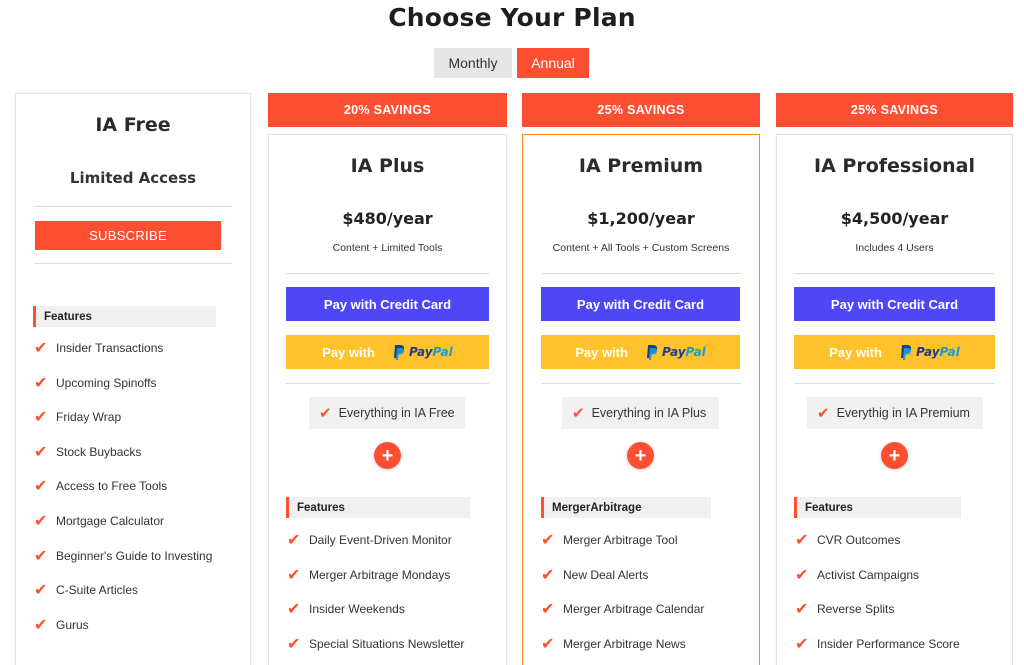 The width and height of the screenshot is (1024, 665). I want to click on plan-name: IA Free, so click(133, 125).